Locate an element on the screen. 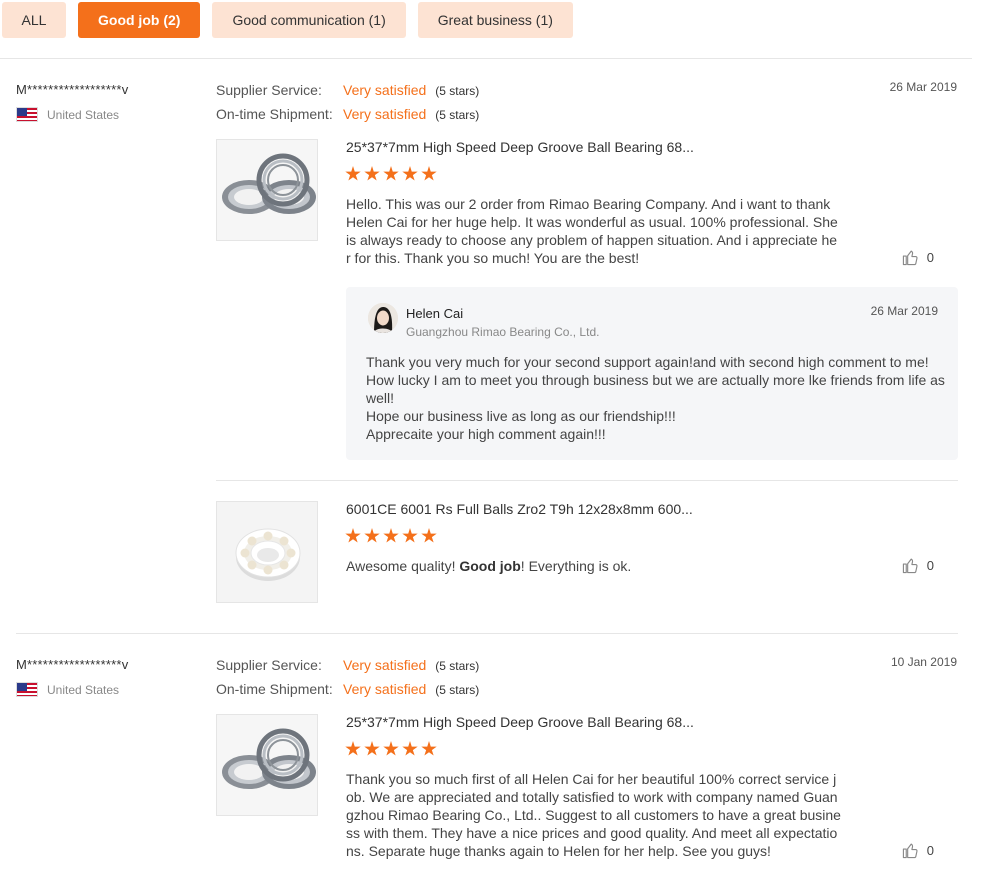  tabs-divider is located at coordinates (486, 58).